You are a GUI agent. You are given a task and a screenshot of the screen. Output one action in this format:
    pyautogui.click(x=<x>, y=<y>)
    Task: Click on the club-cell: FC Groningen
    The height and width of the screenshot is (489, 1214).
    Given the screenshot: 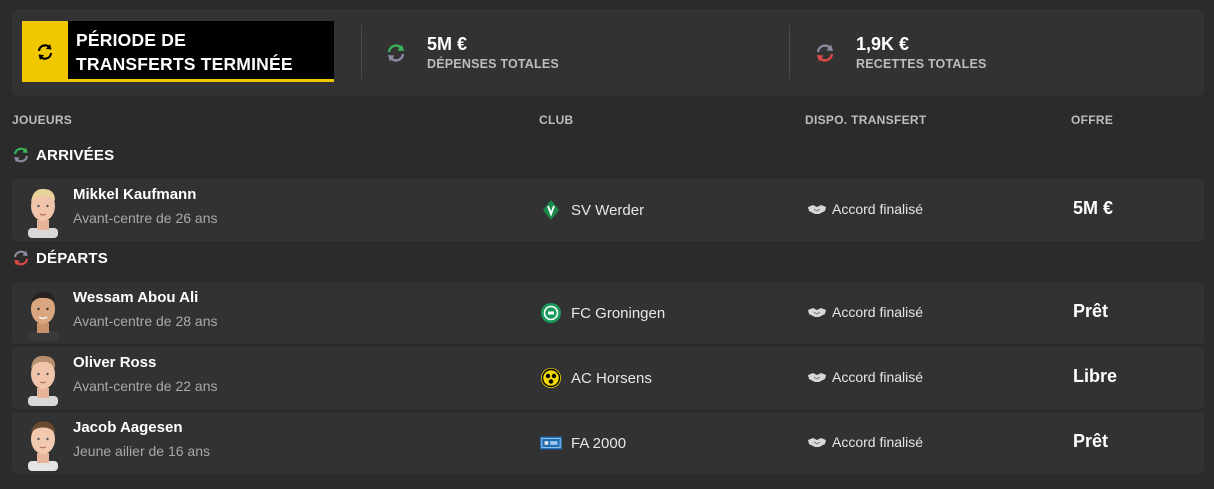 What is the action you would take?
    pyautogui.click(x=602, y=313)
    